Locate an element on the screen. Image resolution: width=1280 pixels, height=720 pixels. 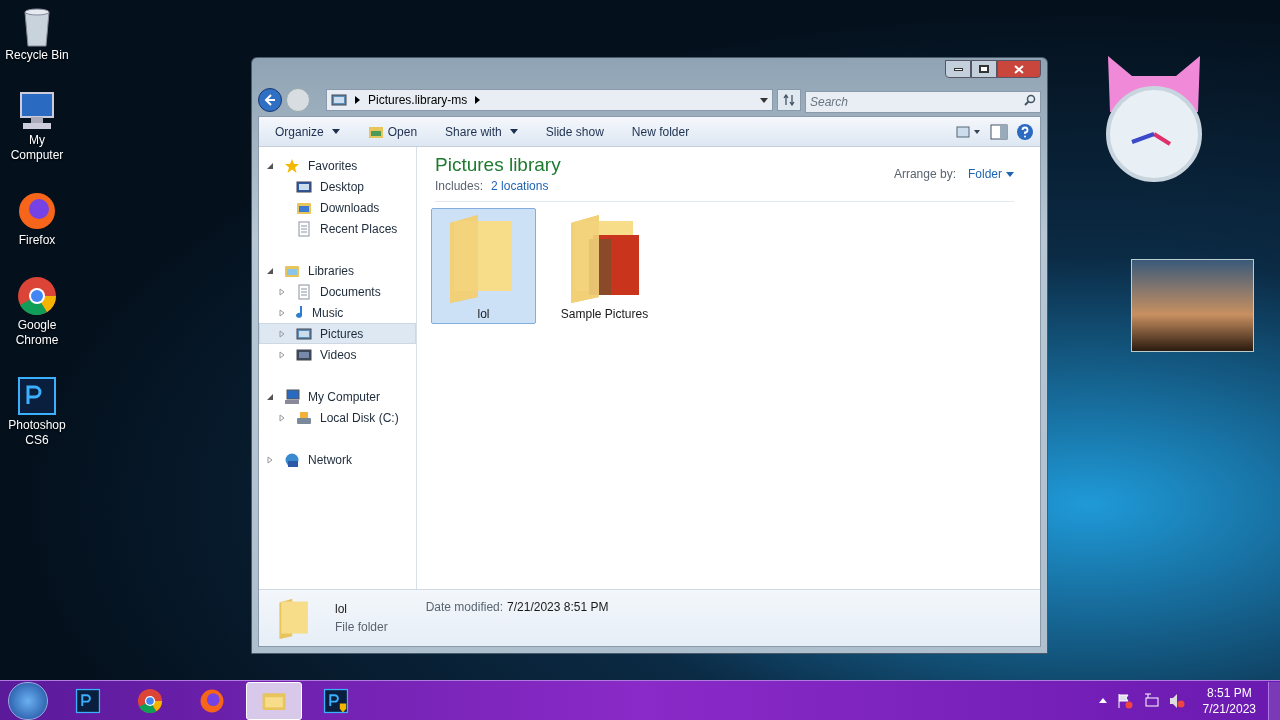
clock-date: 7/21/2023 is located at coordinates (1229, 708).